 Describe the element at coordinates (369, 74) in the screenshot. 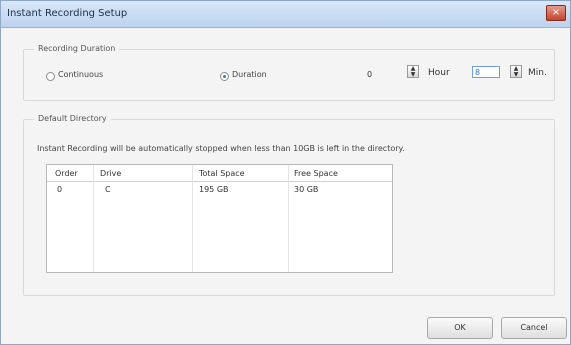

I see `hour-value: 0` at that location.